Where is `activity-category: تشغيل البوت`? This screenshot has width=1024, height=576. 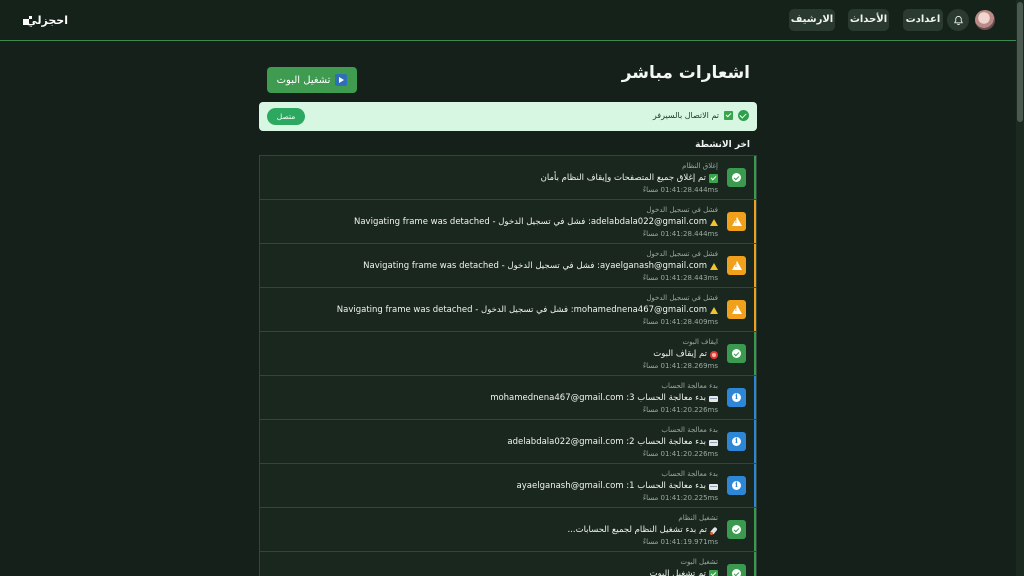 activity-category: تشغيل البوت is located at coordinates (699, 562).